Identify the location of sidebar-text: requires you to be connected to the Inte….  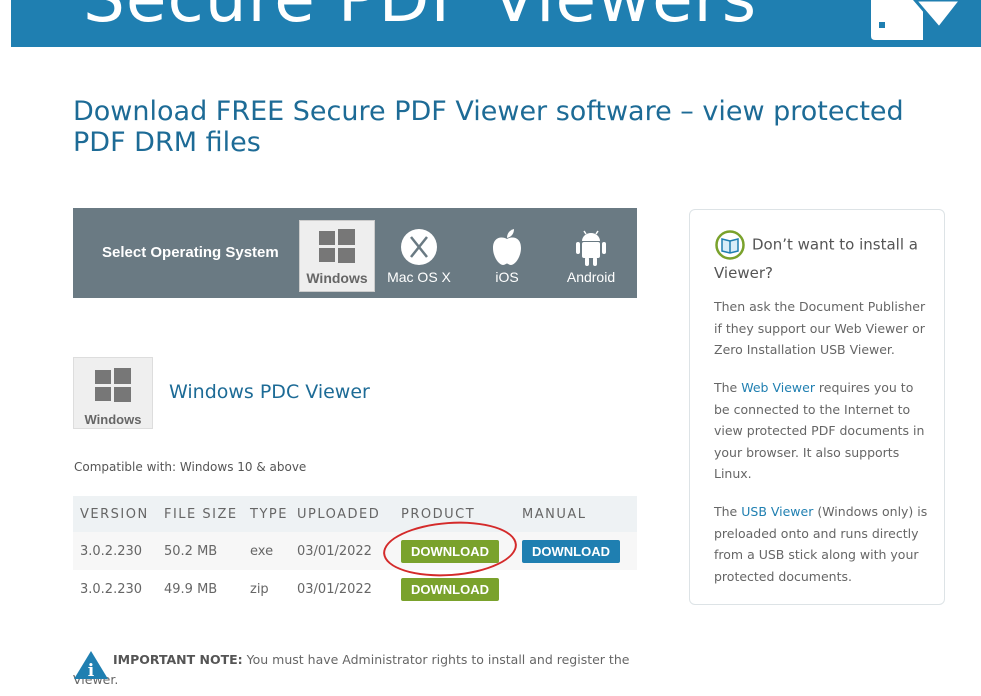
(819, 430).